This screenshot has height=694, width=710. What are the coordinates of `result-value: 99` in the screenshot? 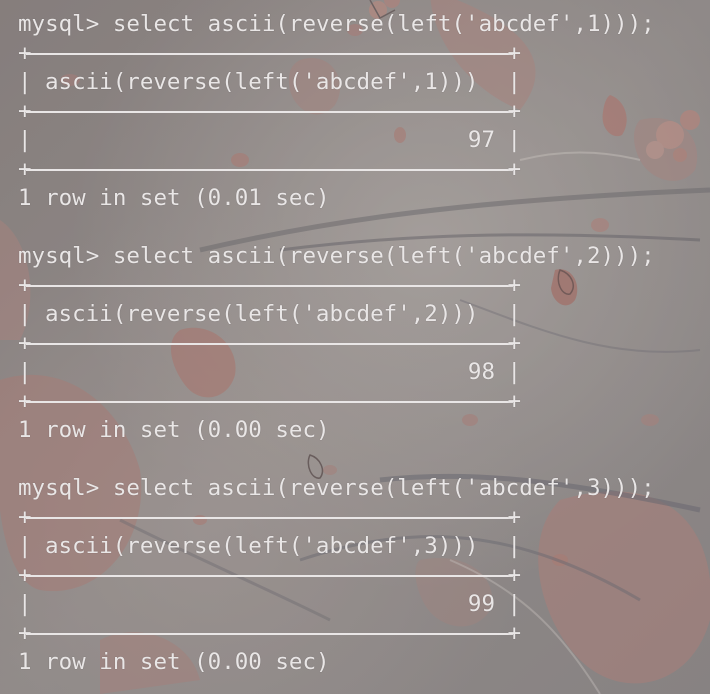 It's located at (481, 604).